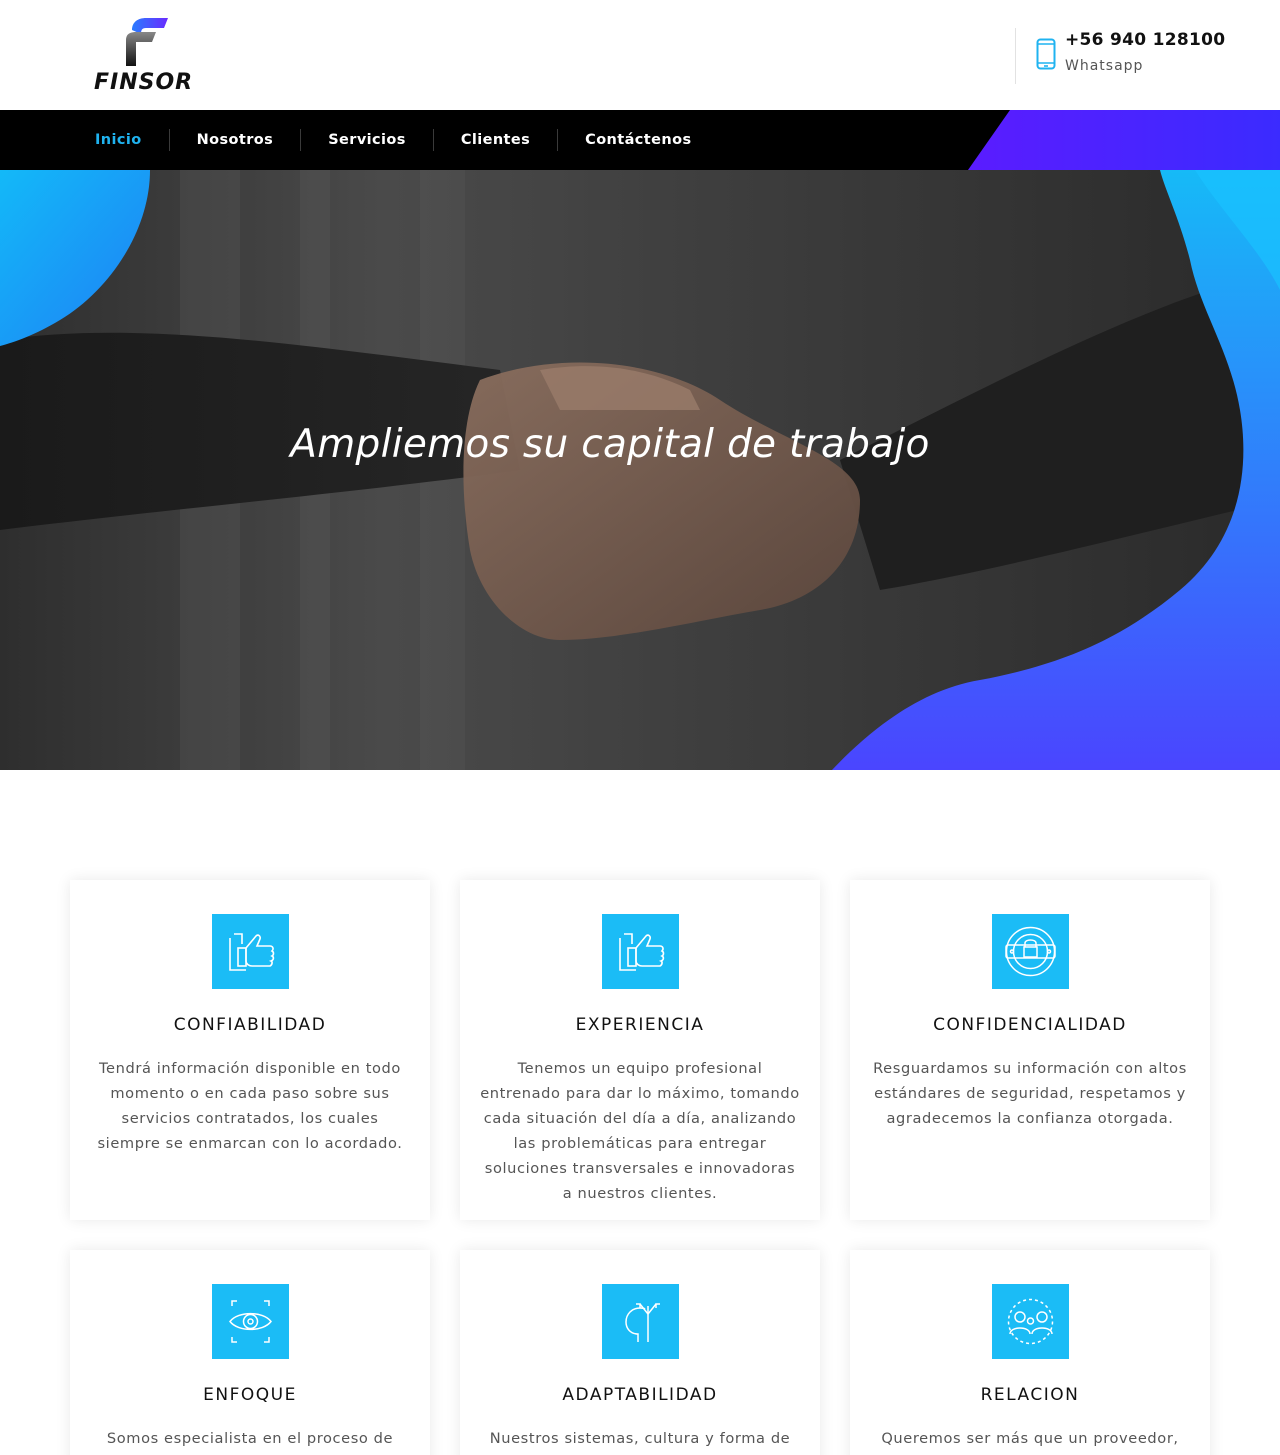 The width and height of the screenshot is (1280, 1455). Describe the element at coordinates (1124, 140) in the screenshot. I see `nav-accent-shape` at that location.